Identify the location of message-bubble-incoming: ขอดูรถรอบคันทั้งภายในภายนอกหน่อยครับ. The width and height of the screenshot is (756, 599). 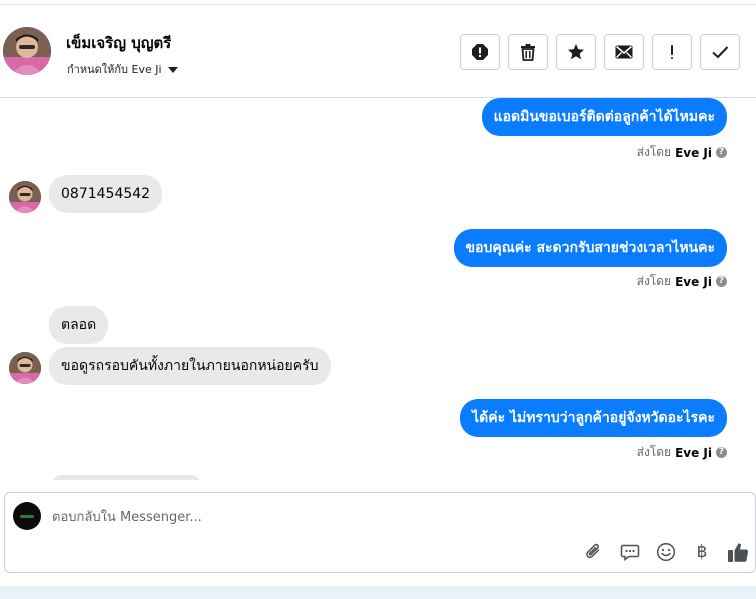
(190, 366).